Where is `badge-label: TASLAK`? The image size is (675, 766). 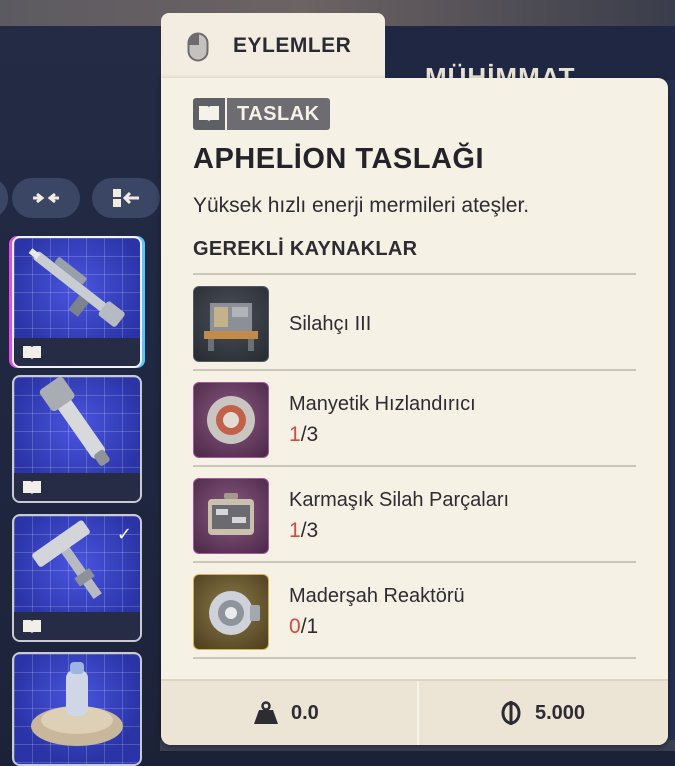 badge-label: TASLAK is located at coordinates (278, 114).